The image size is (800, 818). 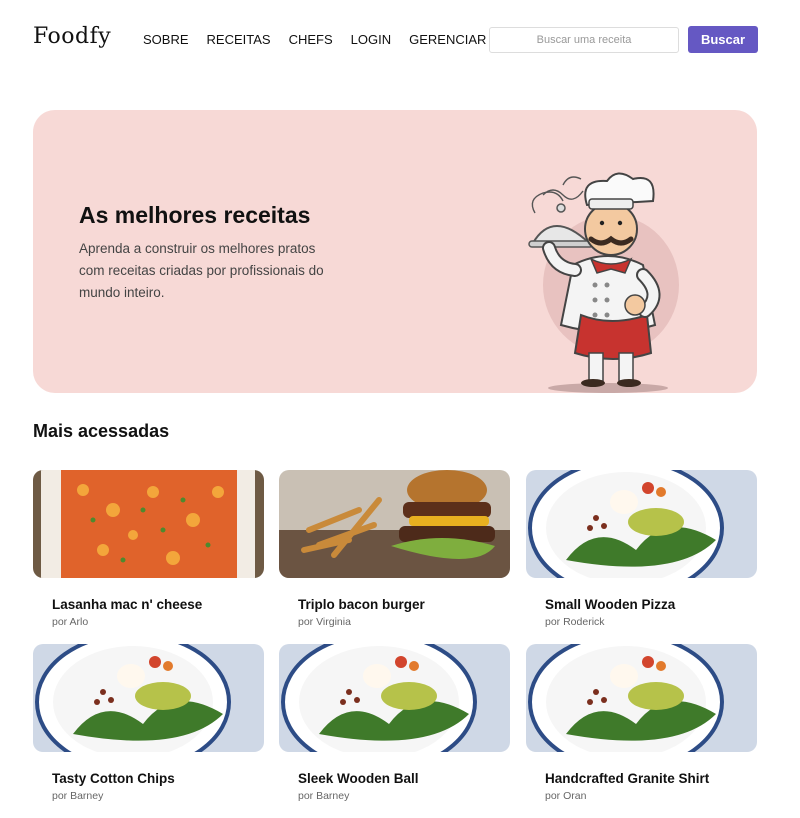 What do you see at coordinates (447, 39) in the screenshot?
I see `nav-gerenciar: GERENCIAR` at bounding box center [447, 39].